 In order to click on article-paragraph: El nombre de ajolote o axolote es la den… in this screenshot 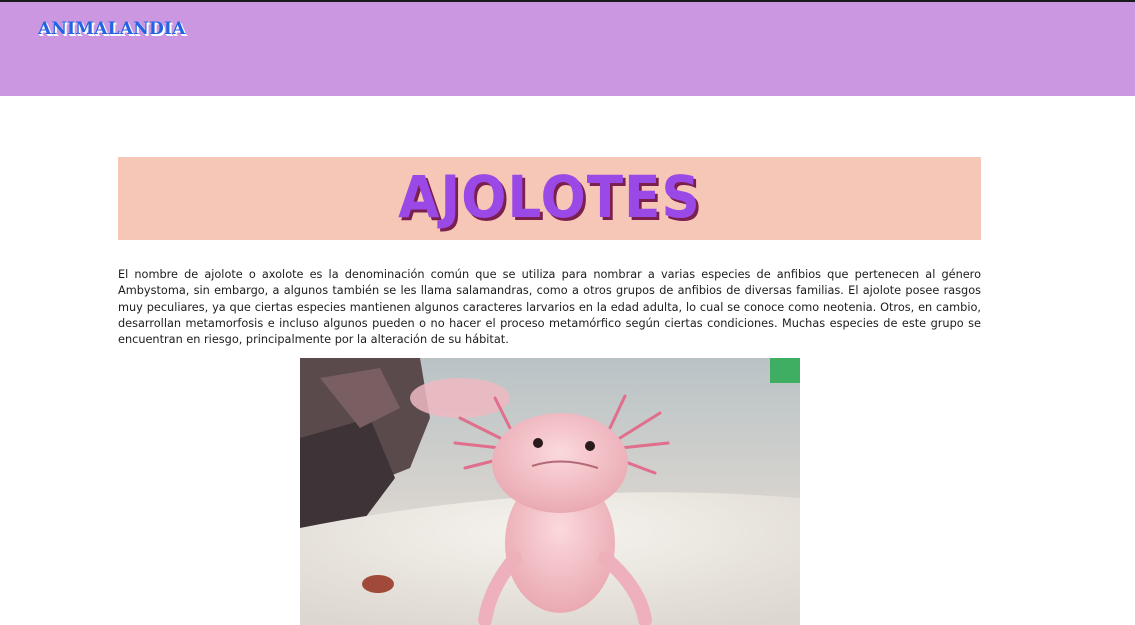, I will do `click(549, 307)`.